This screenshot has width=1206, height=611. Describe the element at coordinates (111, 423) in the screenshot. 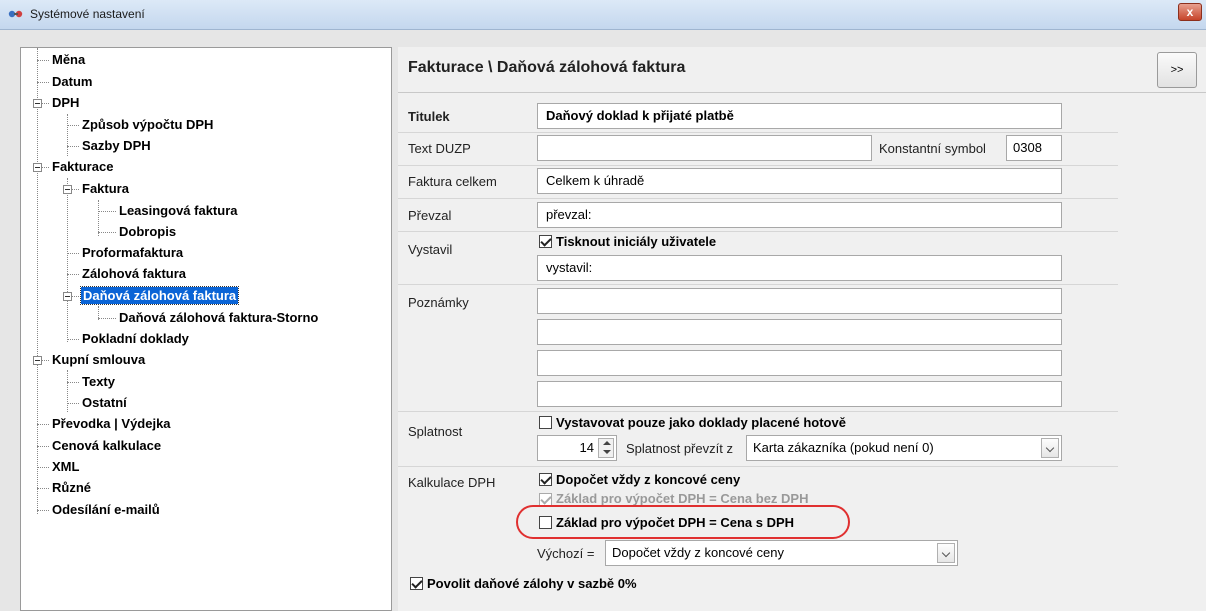

I see `tree-item-prevodka-vydejka: Převodka | Výdejka` at that location.